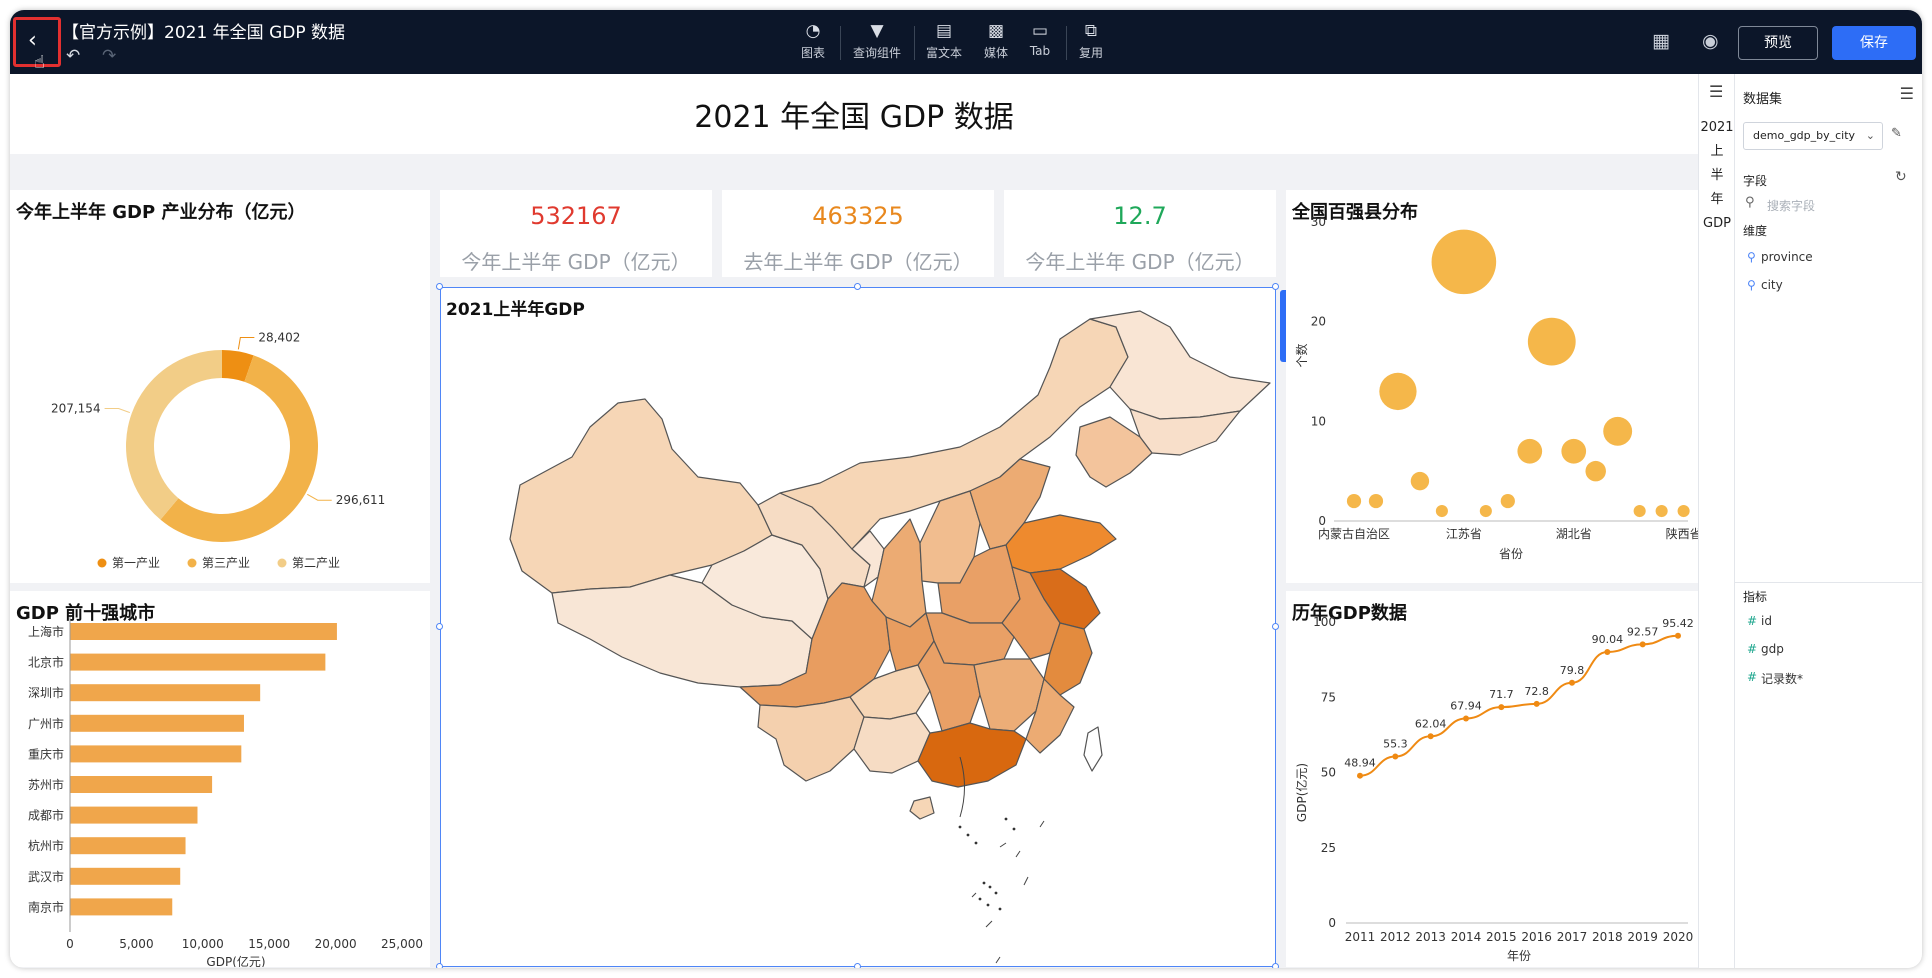 This screenshot has width=1932, height=978. I want to click on legend-label: 第三产业, so click(226, 563).